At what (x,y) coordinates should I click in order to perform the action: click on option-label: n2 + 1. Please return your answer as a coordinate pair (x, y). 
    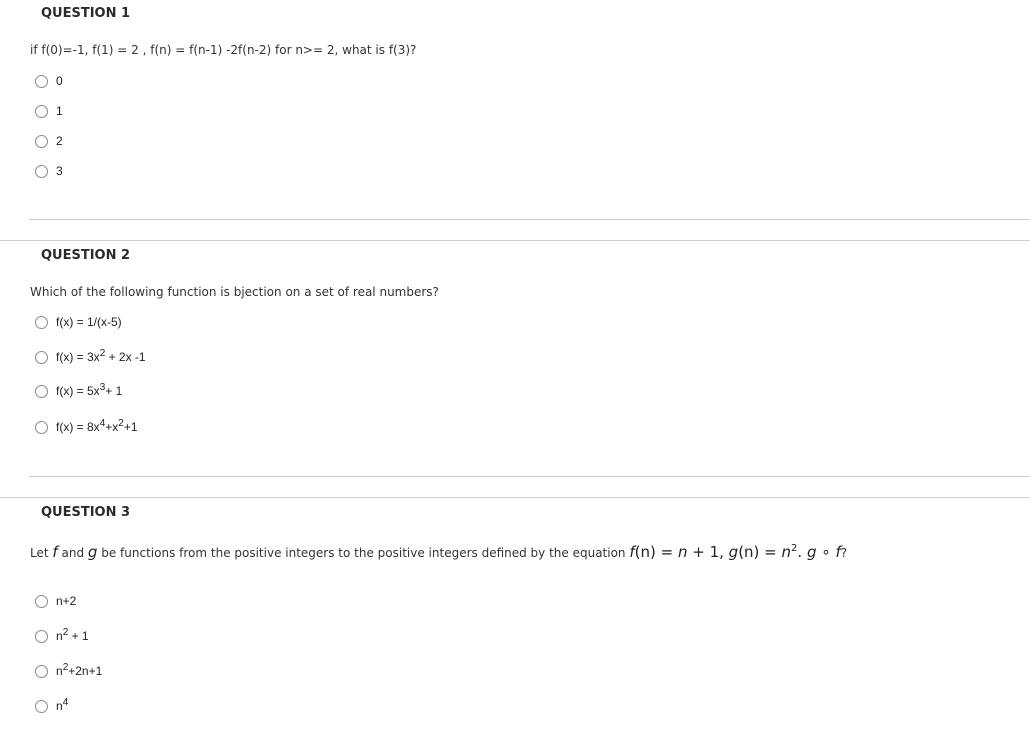
    Looking at the image, I should click on (72, 635).